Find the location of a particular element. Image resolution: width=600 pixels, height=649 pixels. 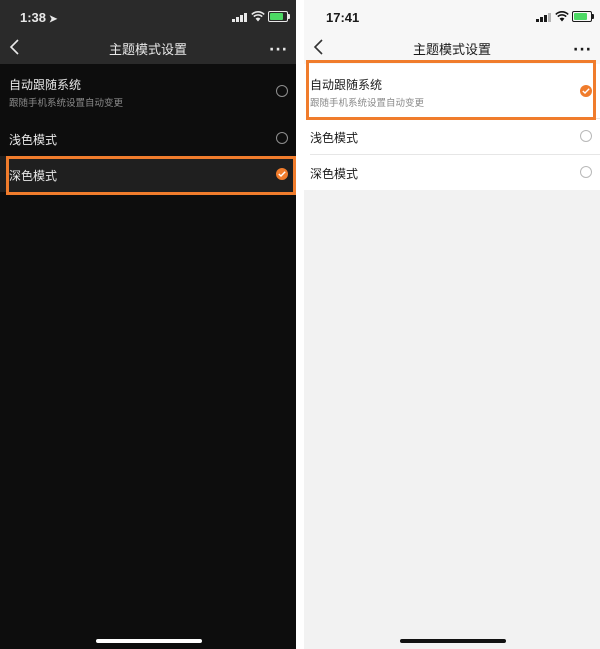

option-label: 深色模式 is located at coordinates (334, 174).